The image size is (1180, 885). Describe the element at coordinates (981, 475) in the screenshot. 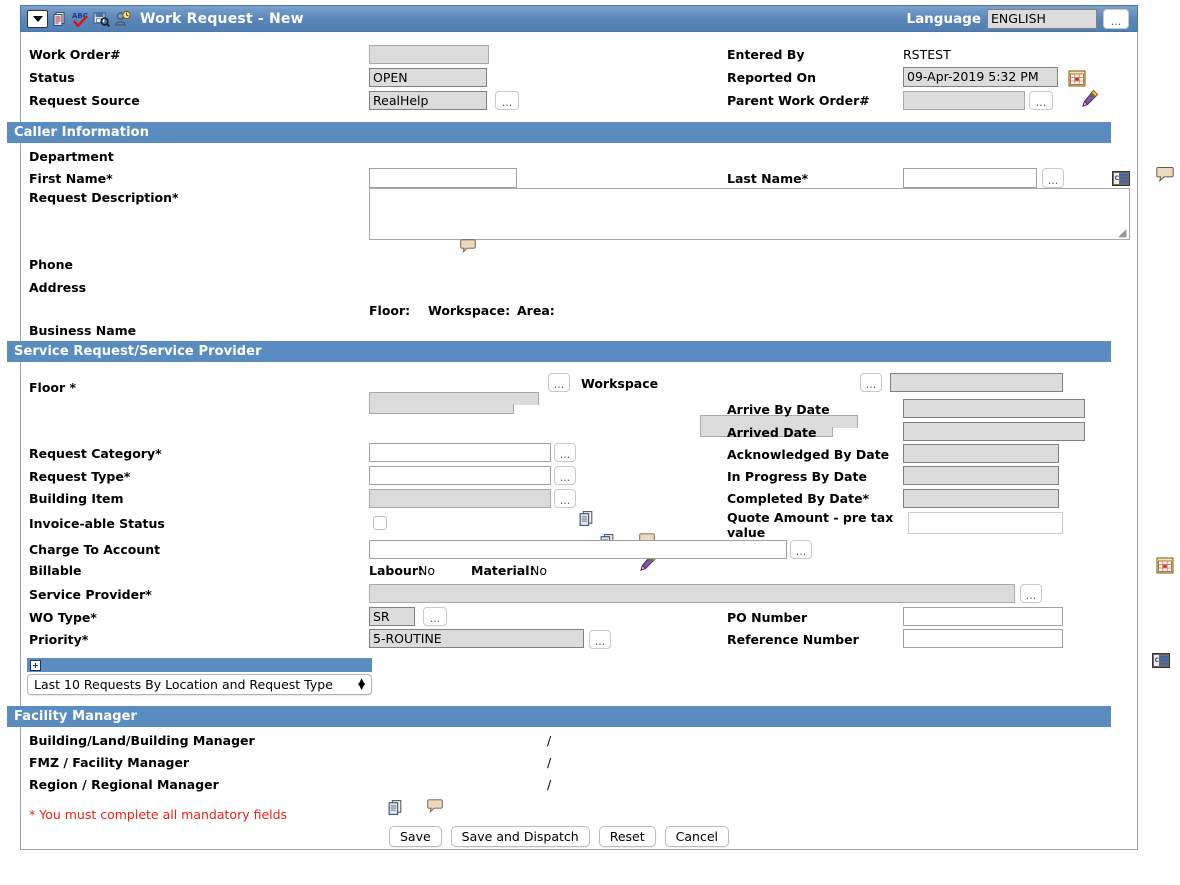

I see `in-progress-by-date-input` at that location.